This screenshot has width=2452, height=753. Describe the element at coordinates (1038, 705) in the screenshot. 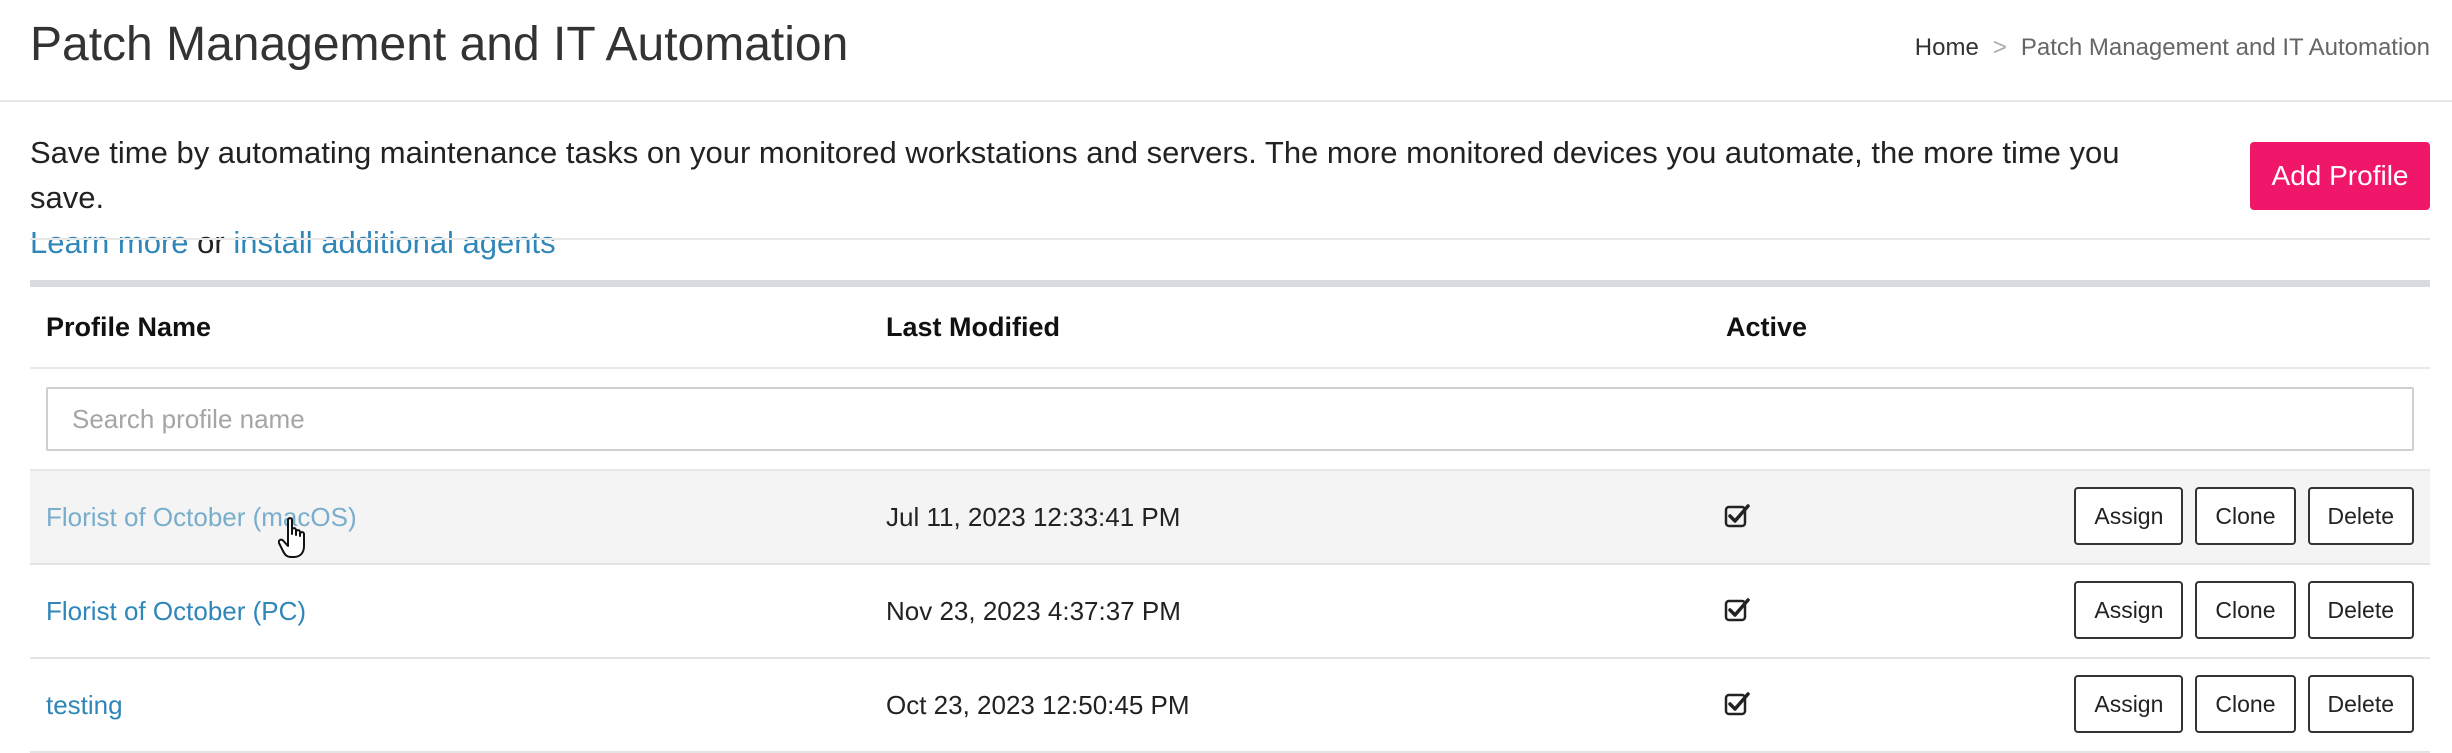

I see `last-modified-cell: Oct 23, 2023 12:50:45 PM` at that location.